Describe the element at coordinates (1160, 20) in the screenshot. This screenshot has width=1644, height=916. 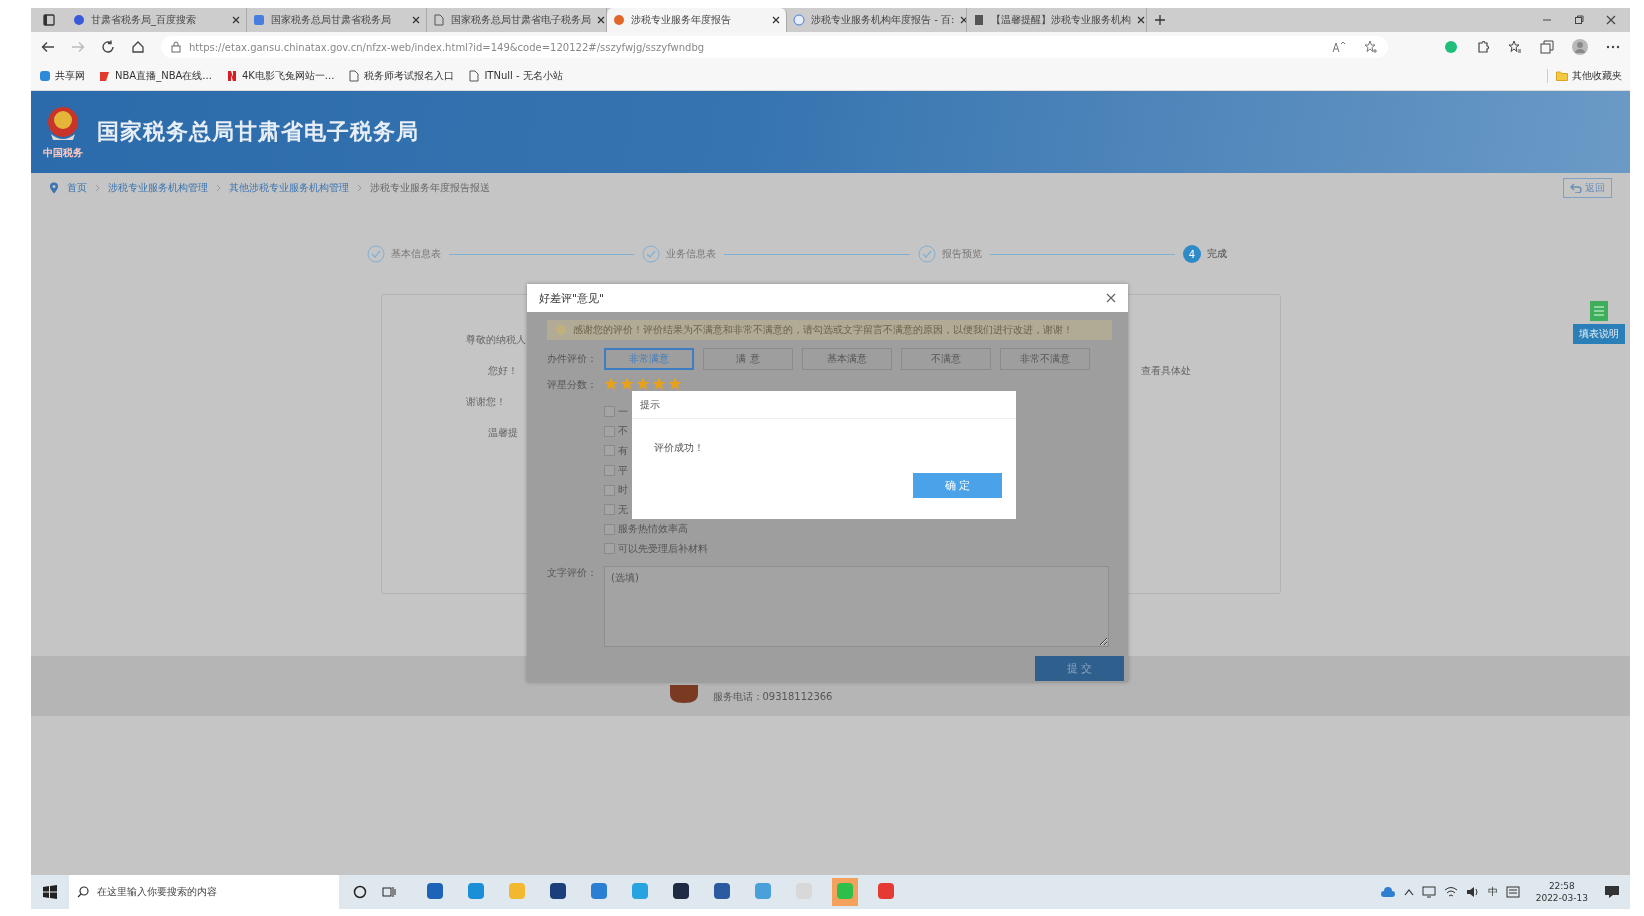
I see `new-tab-icon` at that location.